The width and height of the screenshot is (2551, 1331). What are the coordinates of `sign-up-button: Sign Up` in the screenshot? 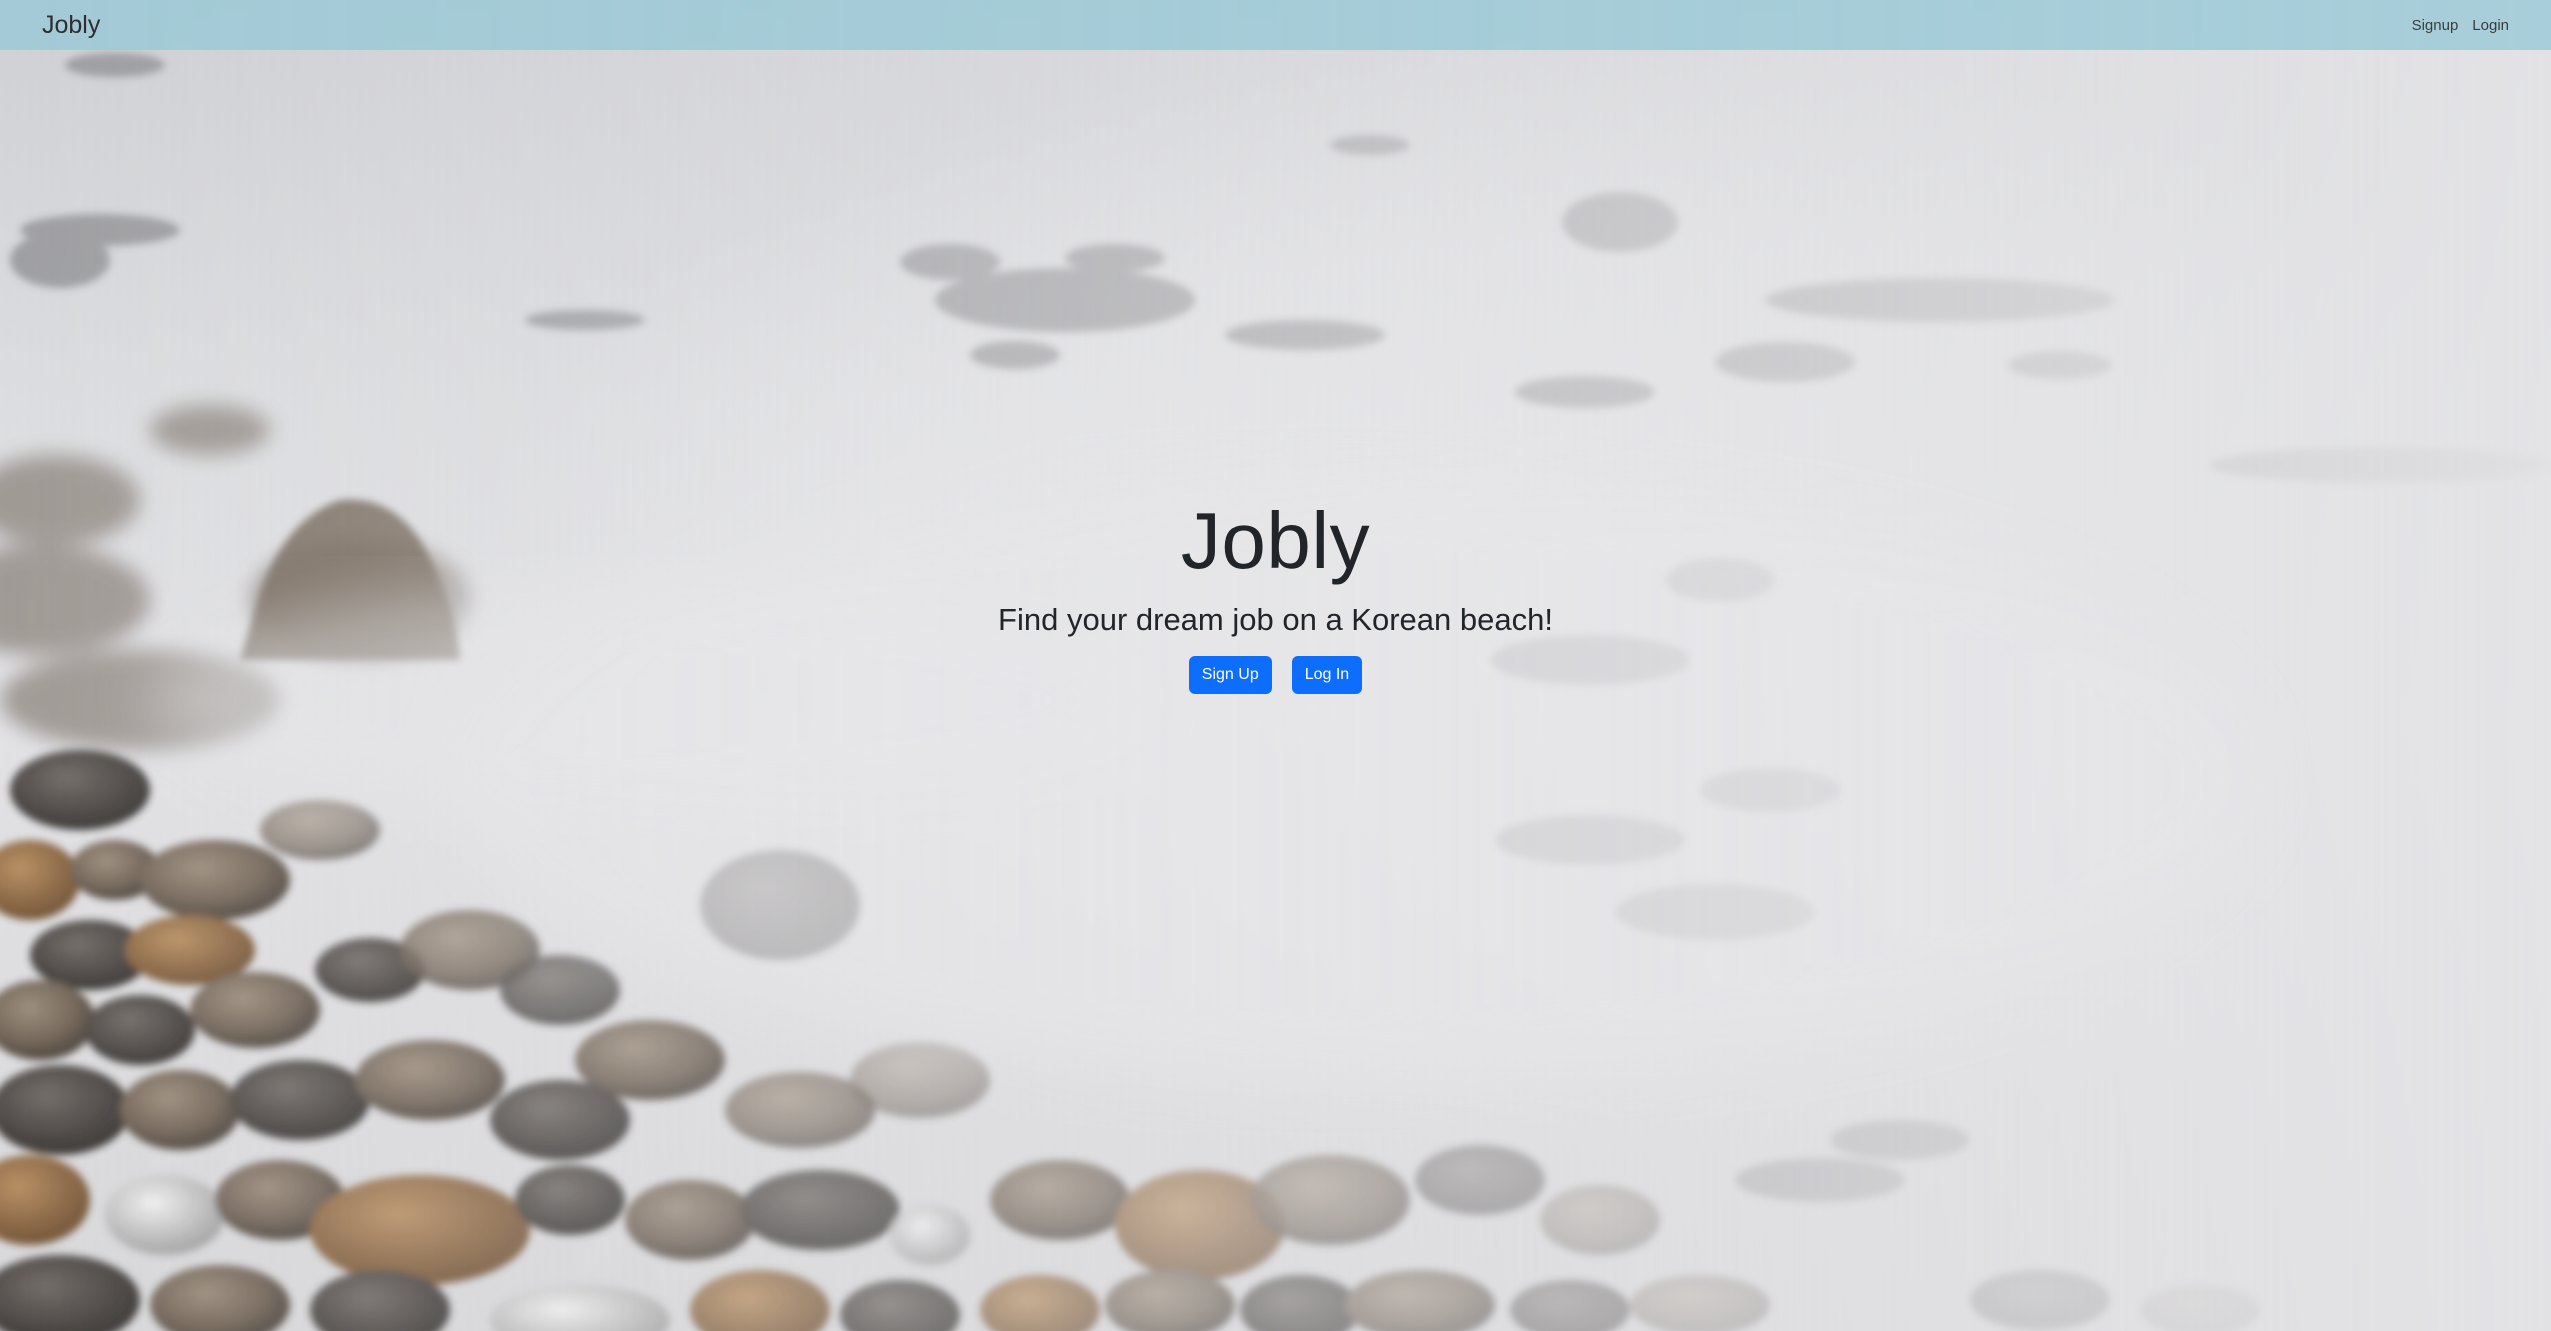 It's located at (1230, 675).